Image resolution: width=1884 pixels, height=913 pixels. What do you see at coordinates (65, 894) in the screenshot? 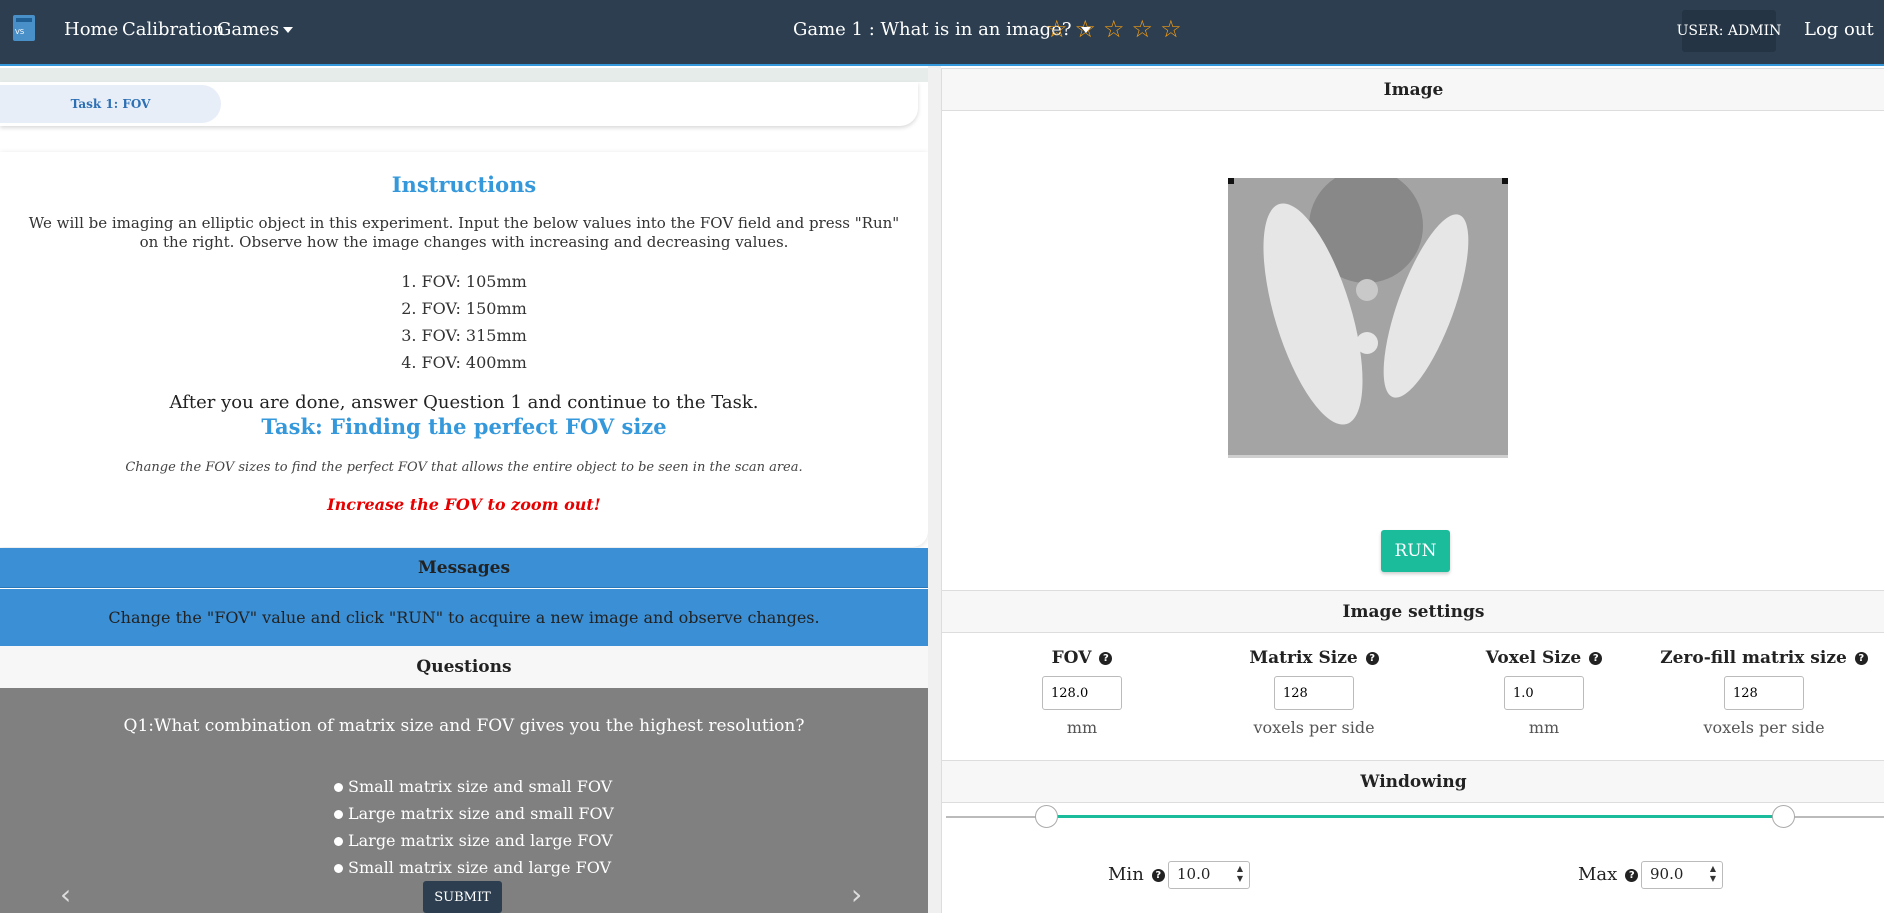
I see `chevron-left-icon: ‹` at bounding box center [65, 894].